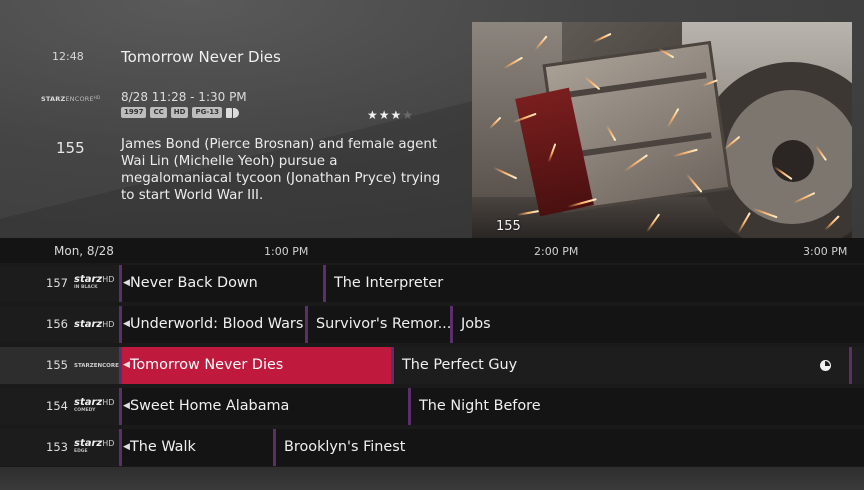 The height and width of the screenshot is (490, 864). Describe the element at coordinates (595, 283) in the screenshot. I see `program-cell: The Interpreter` at that location.